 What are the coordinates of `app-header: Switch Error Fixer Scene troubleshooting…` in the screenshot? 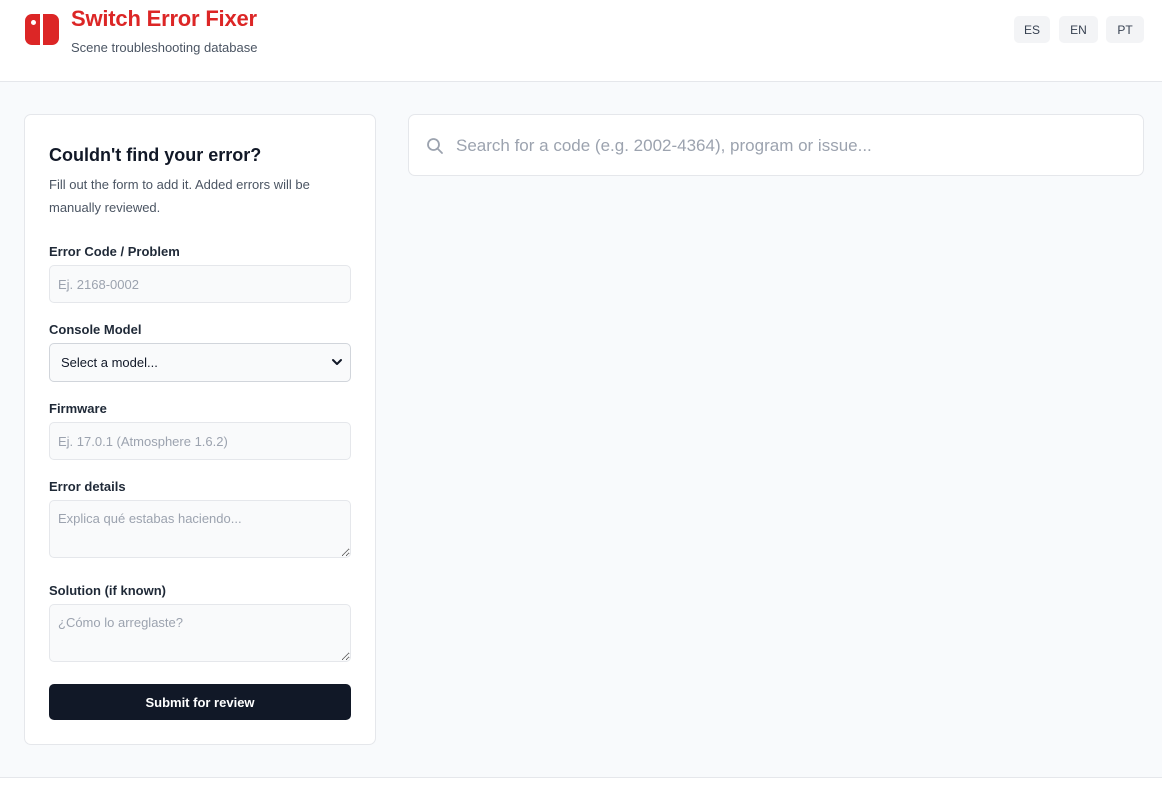 It's located at (581, 41).